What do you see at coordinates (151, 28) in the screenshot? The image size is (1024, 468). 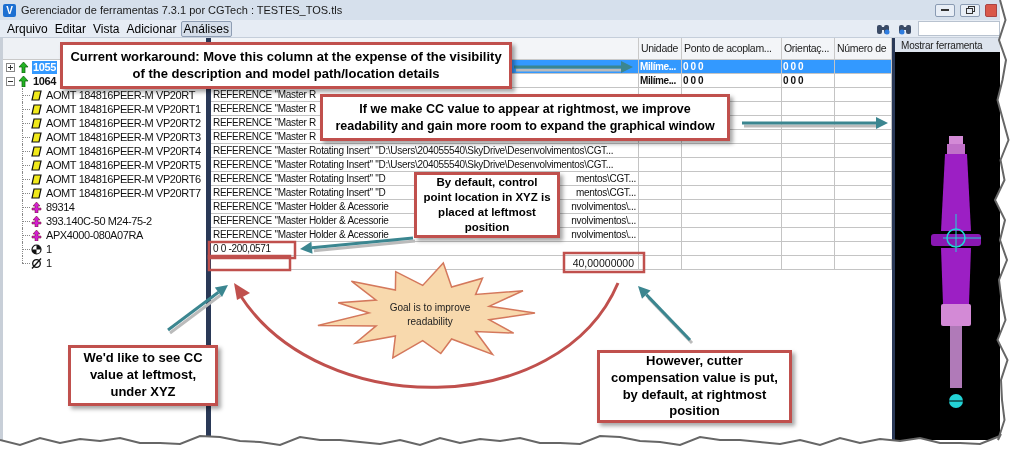 I see `menu-item: Adicionar` at bounding box center [151, 28].